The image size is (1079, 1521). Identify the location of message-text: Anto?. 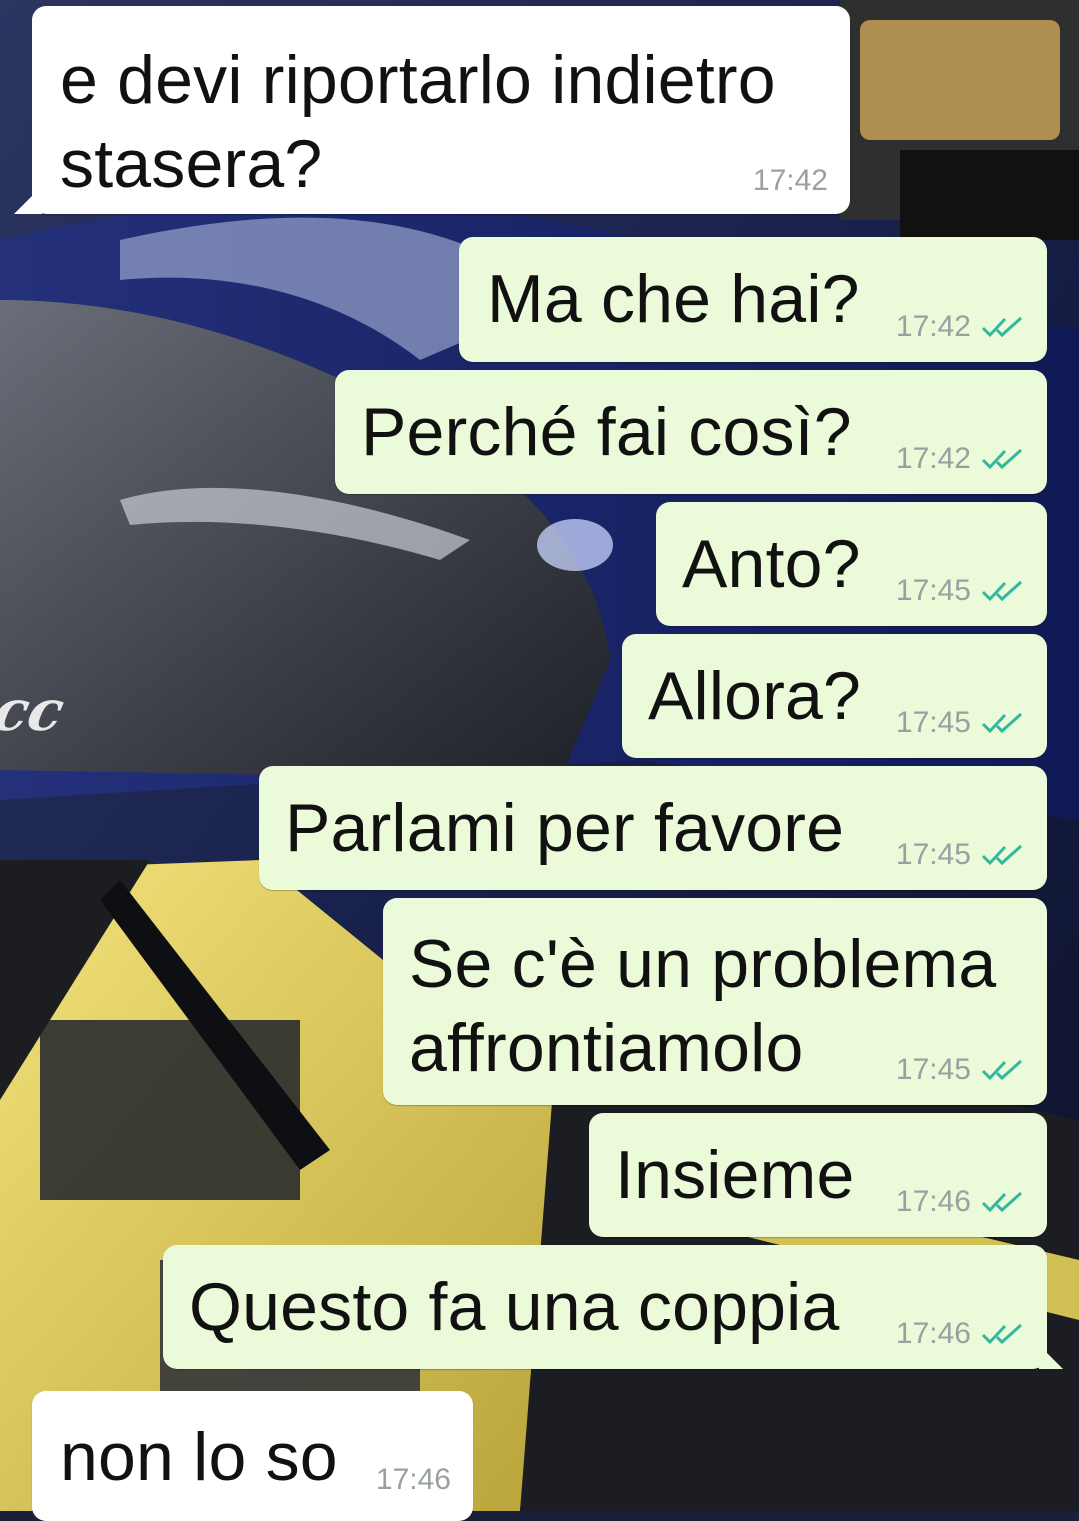
(771, 564).